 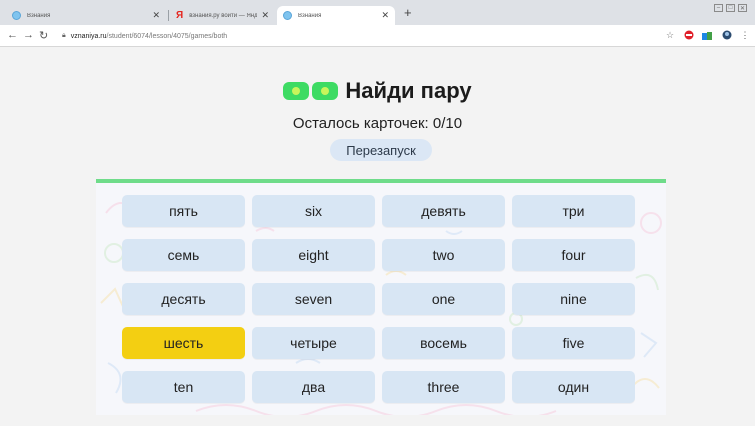 I want to click on word-card: девять, so click(x=443, y=211).